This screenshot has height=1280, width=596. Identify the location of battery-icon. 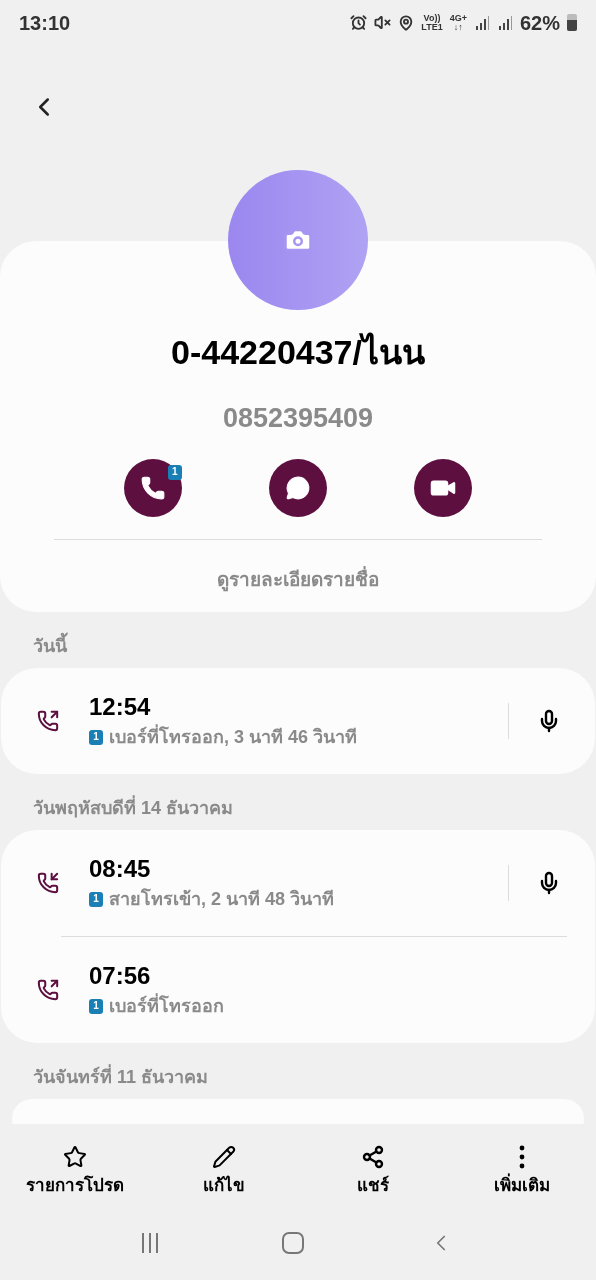
(572, 22).